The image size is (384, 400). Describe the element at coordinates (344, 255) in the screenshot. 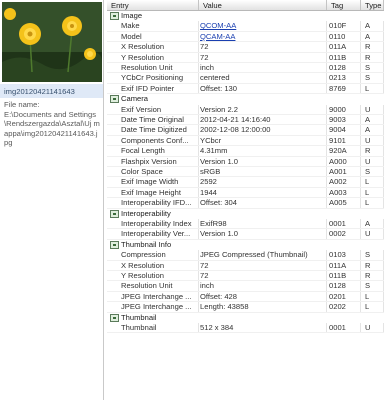

I see `tag-cell: 0103` at that location.